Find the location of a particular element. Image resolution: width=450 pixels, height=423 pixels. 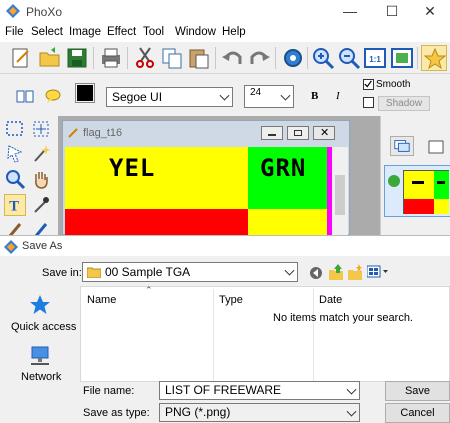

hand-pan-icon is located at coordinates (41, 179).